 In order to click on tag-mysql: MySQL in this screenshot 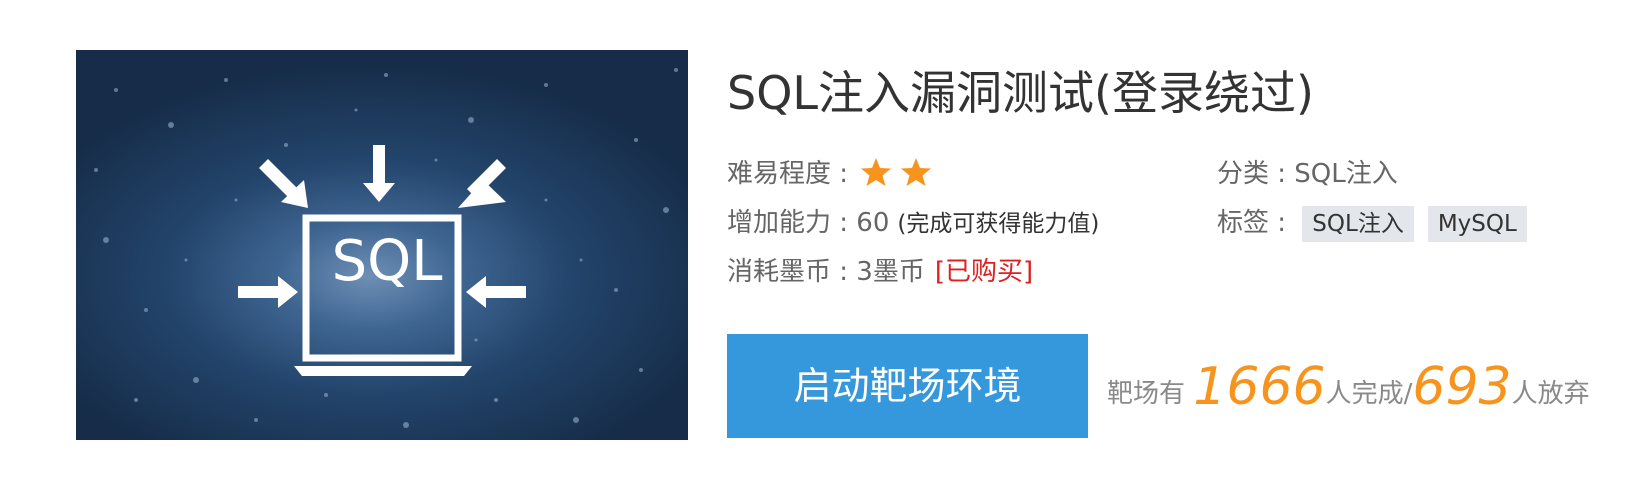, I will do `click(1477, 224)`.